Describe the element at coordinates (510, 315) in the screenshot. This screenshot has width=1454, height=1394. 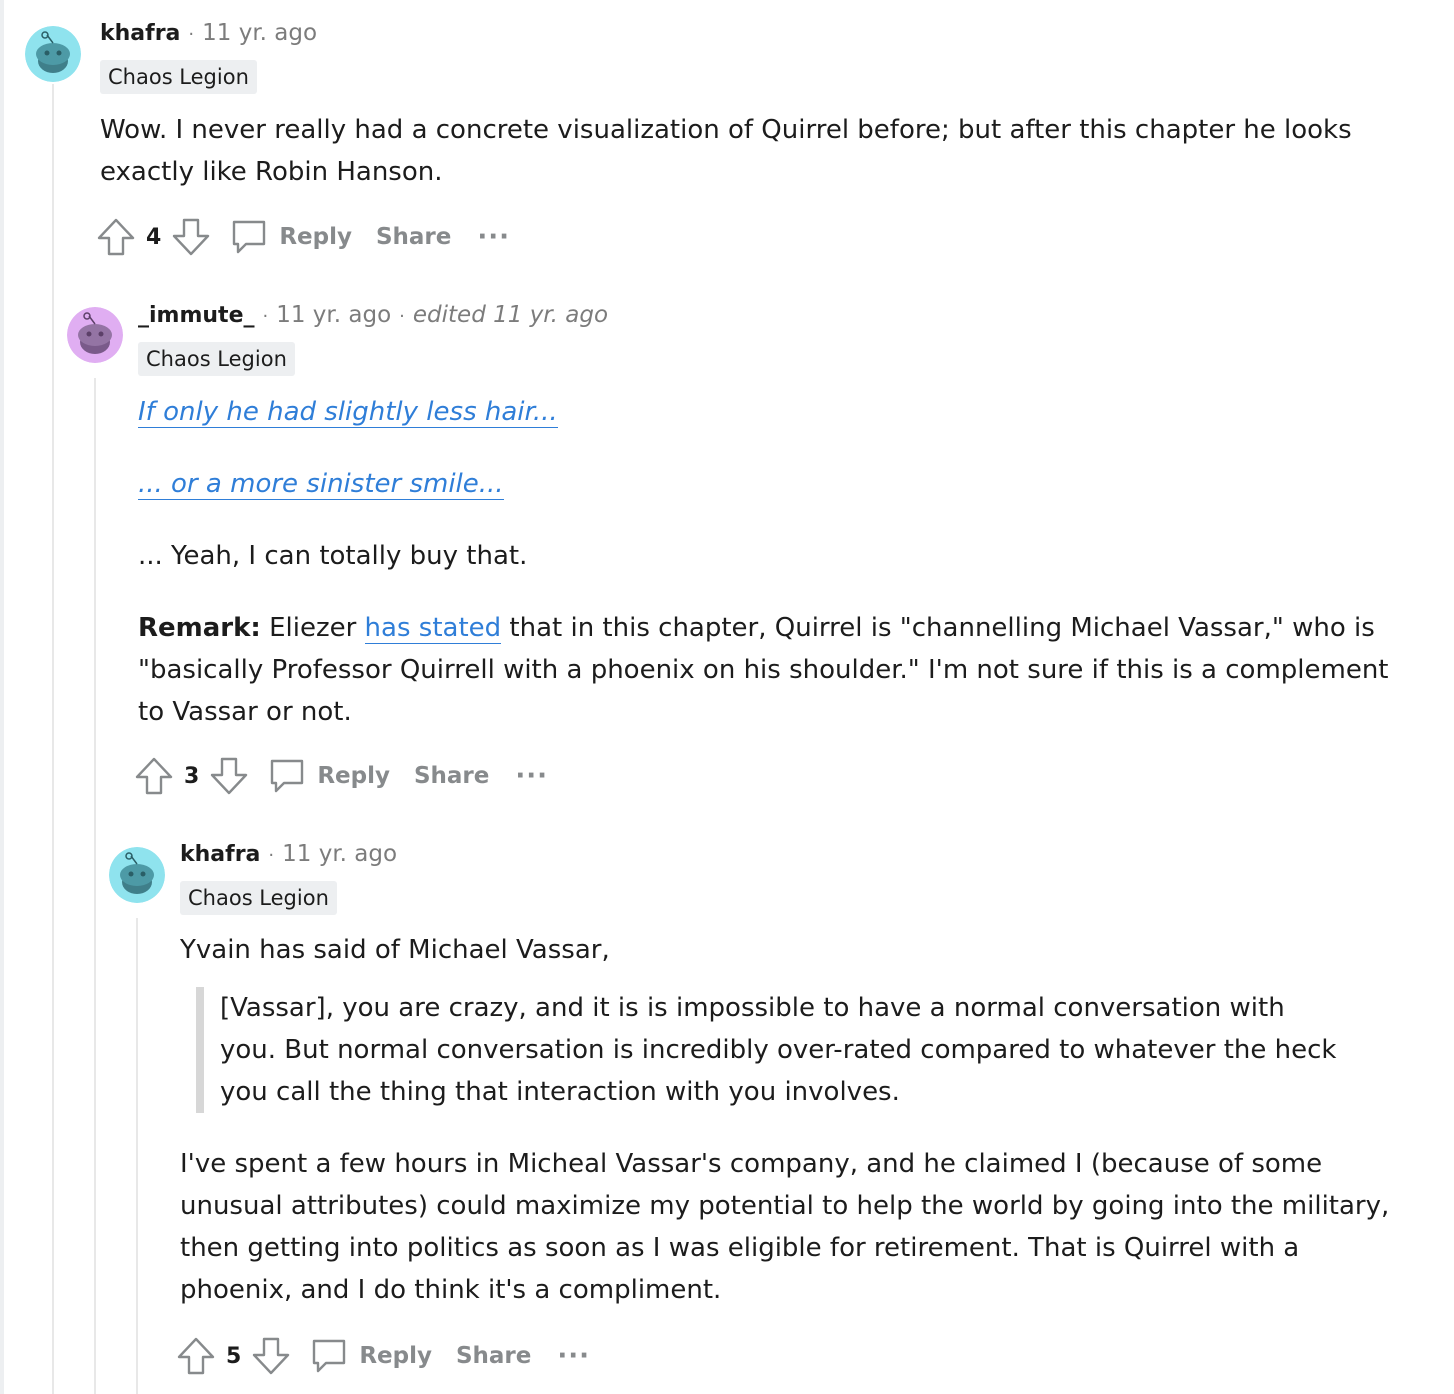
I see `edited-timestamp: edited 11 yr. ago` at that location.